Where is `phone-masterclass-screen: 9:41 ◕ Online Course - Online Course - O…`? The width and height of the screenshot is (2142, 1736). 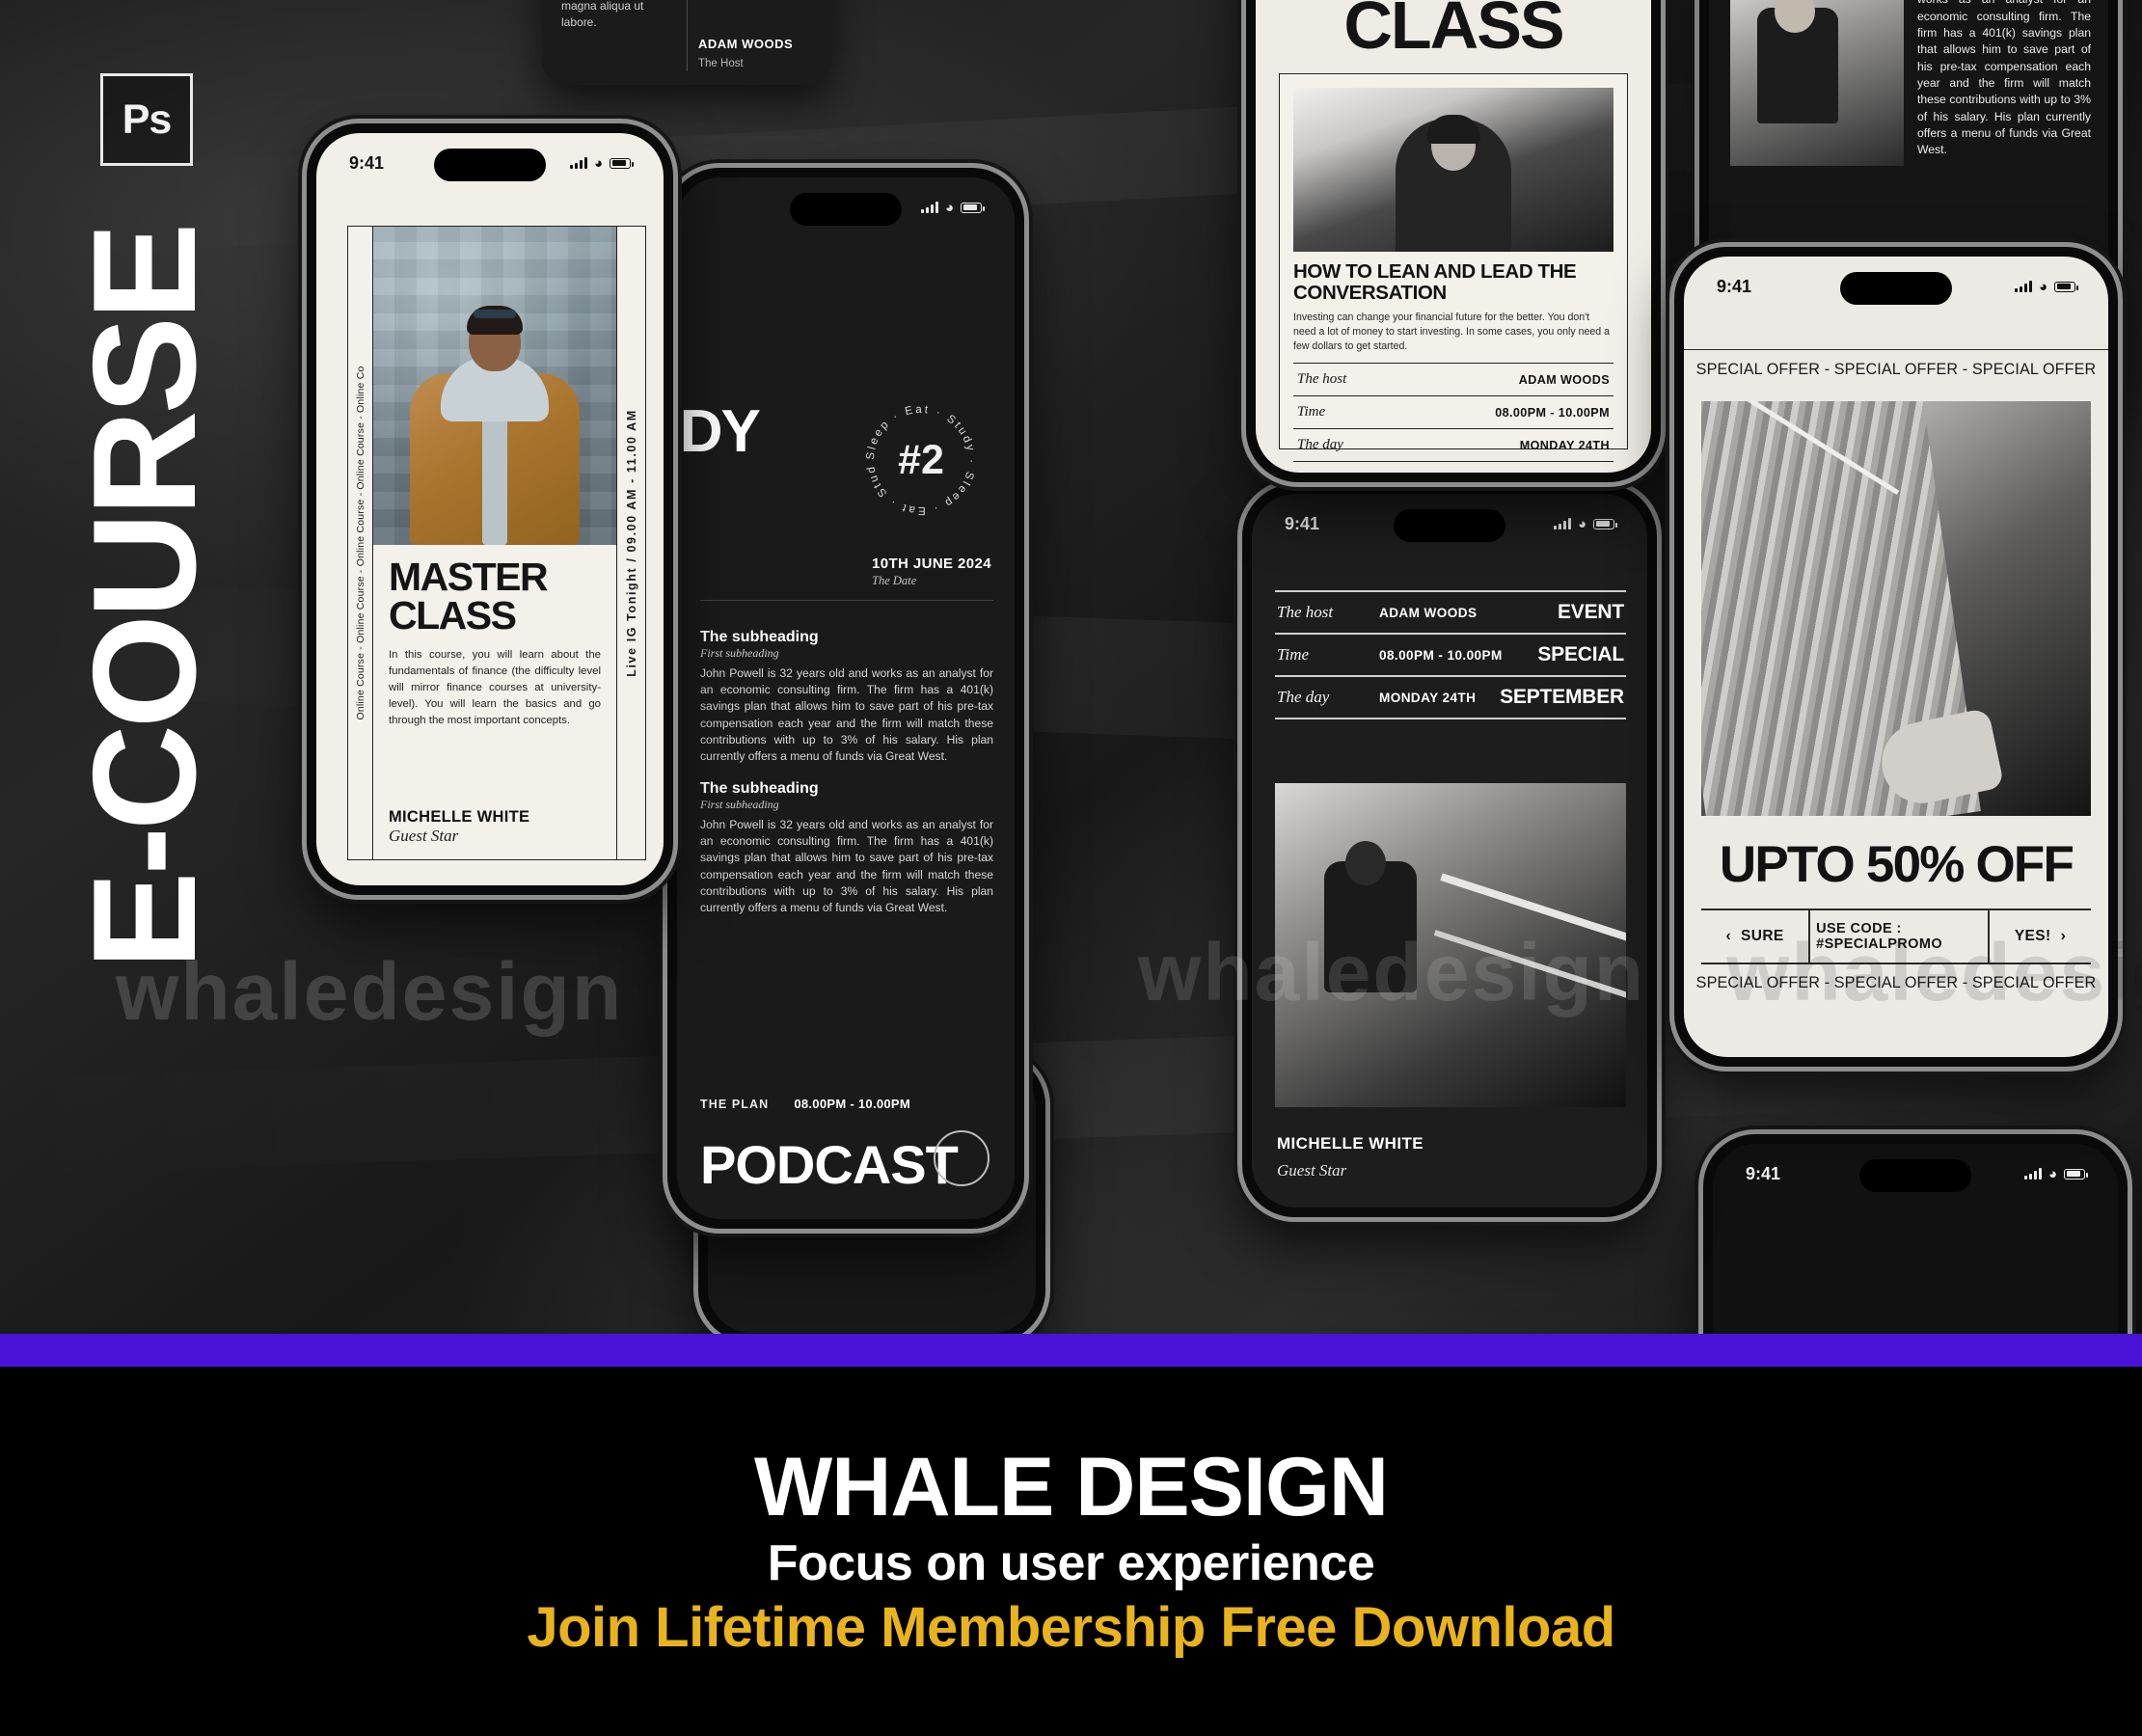
phone-masterclass-screen: 9:41 ◕ Online Course - Online Course - O… is located at coordinates (490, 509).